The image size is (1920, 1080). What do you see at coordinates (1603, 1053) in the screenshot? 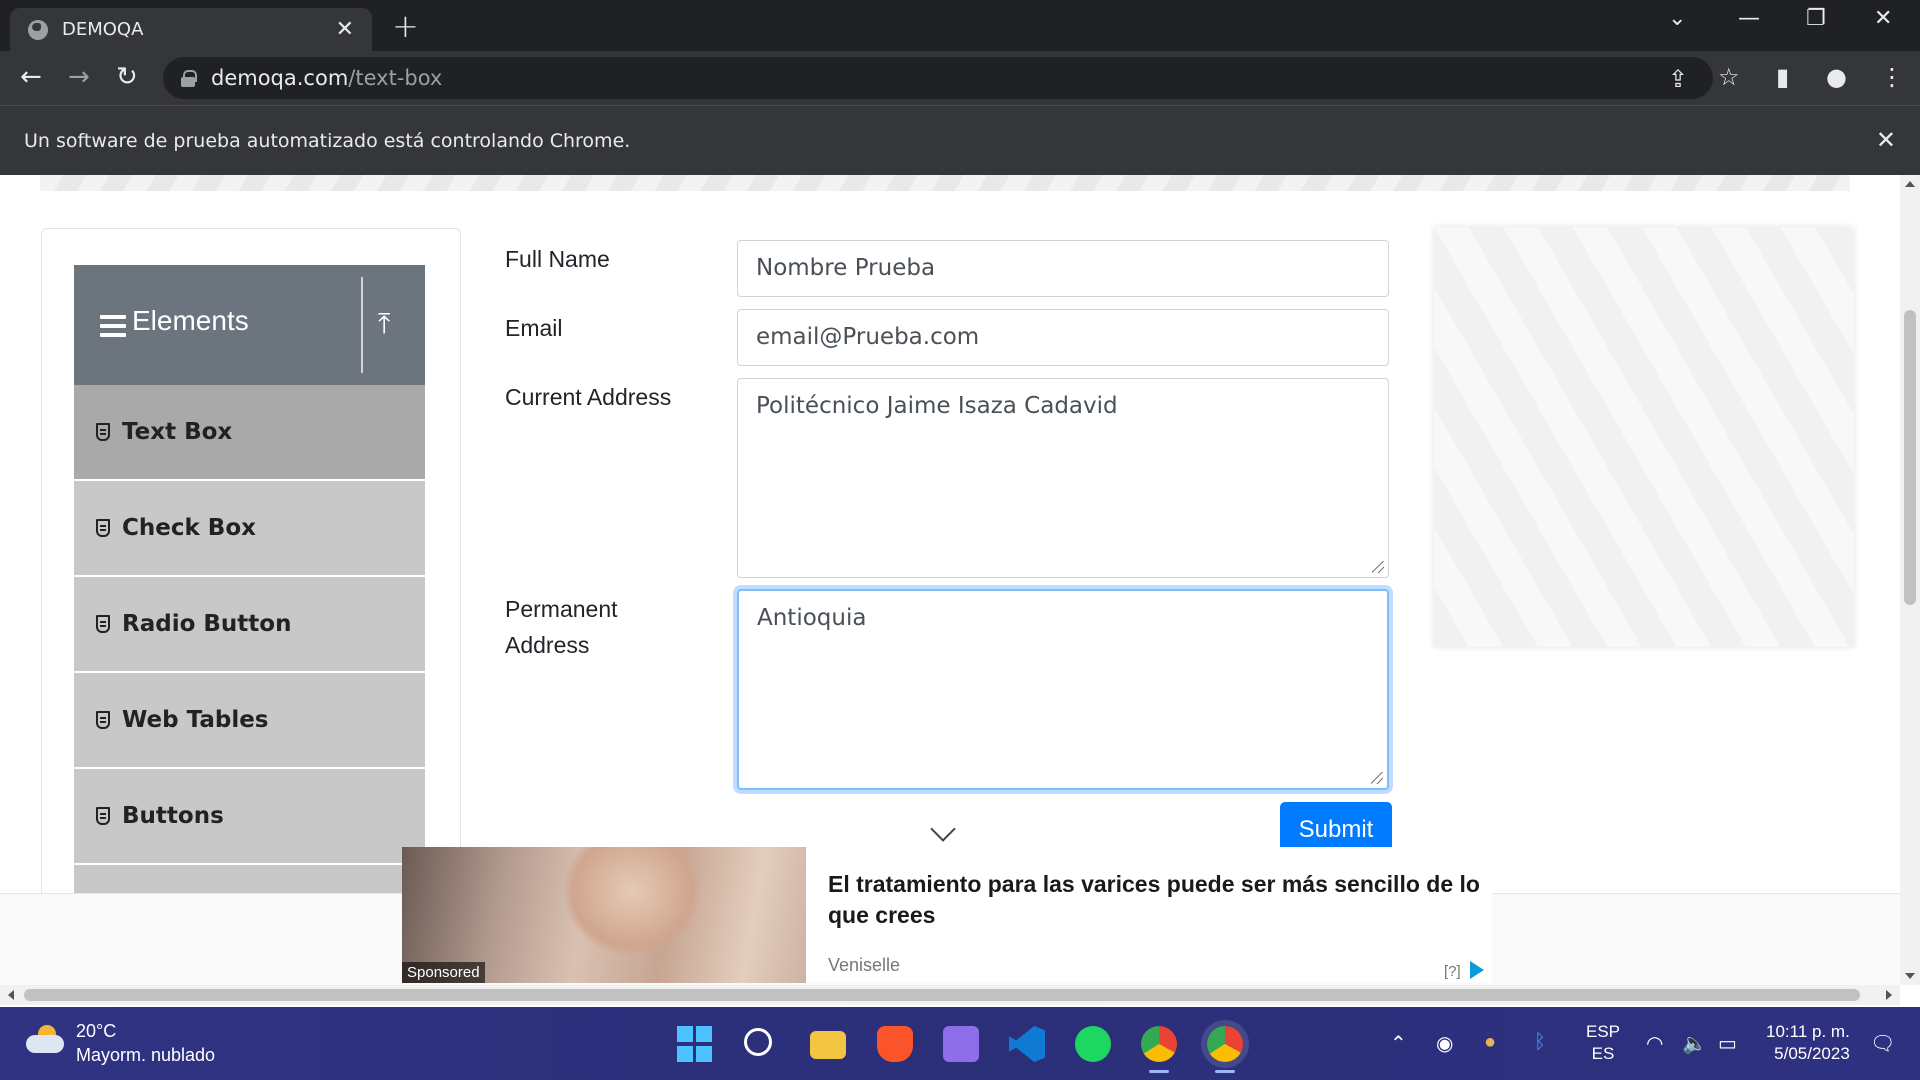
I see `keyboard-layout: ES` at bounding box center [1603, 1053].